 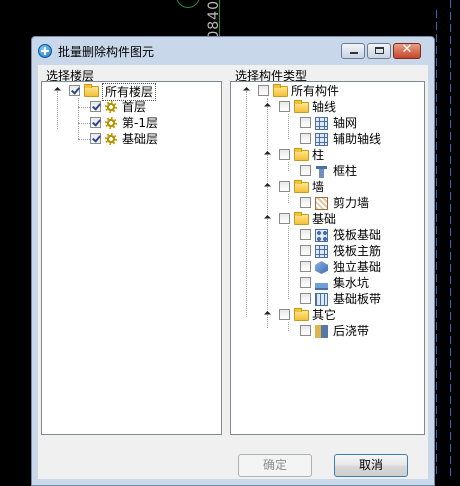 What do you see at coordinates (140, 123) in the screenshot?
I see `tree-node-label: 第-1层` at bounding box center [140, 123].